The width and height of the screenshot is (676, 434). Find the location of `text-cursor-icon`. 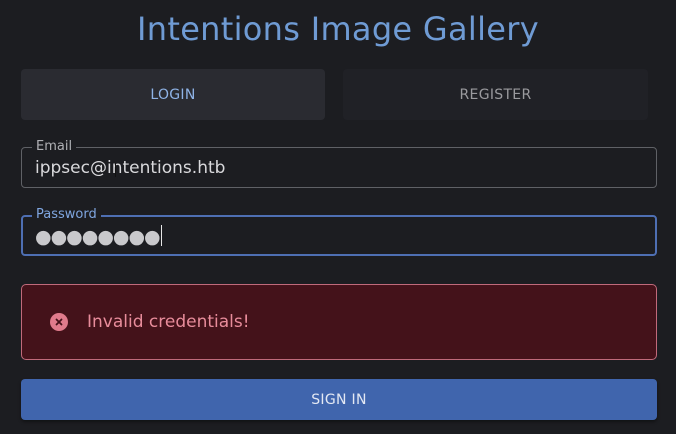

text-cursor-icon is located at coordinates (115, 170).